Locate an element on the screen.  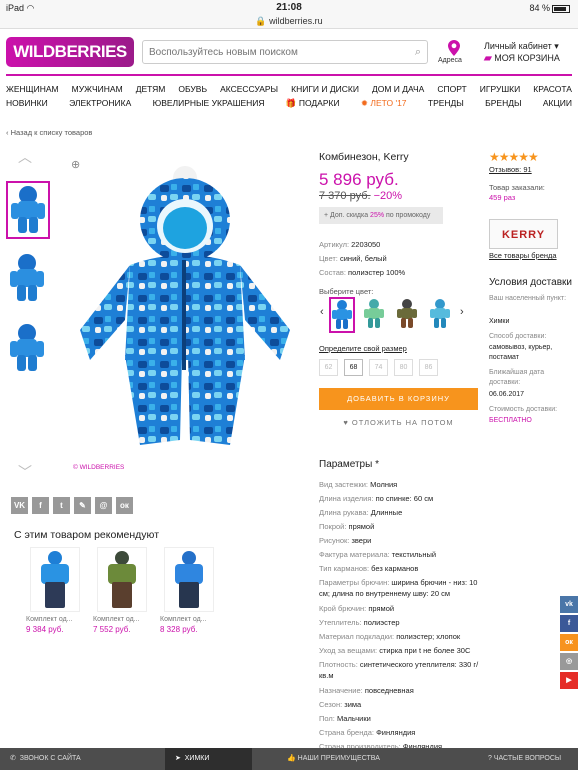
site-logo: WILDBERRIES is located at coordinates (70, 52).